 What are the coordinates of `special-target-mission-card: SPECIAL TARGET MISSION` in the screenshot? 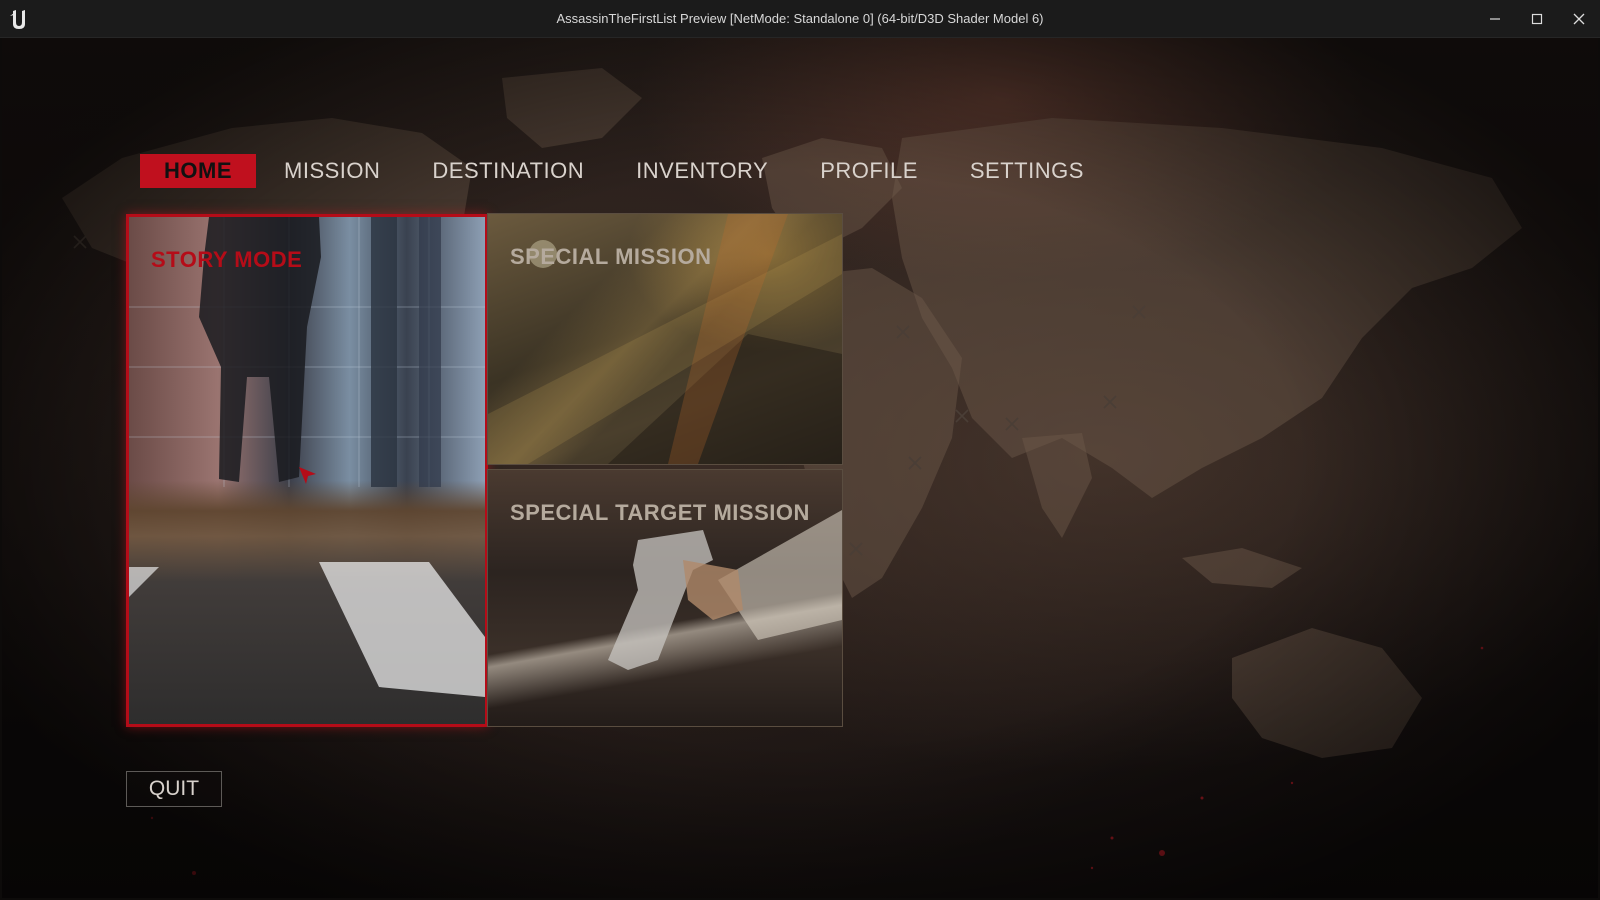 It's located at (665, 598).